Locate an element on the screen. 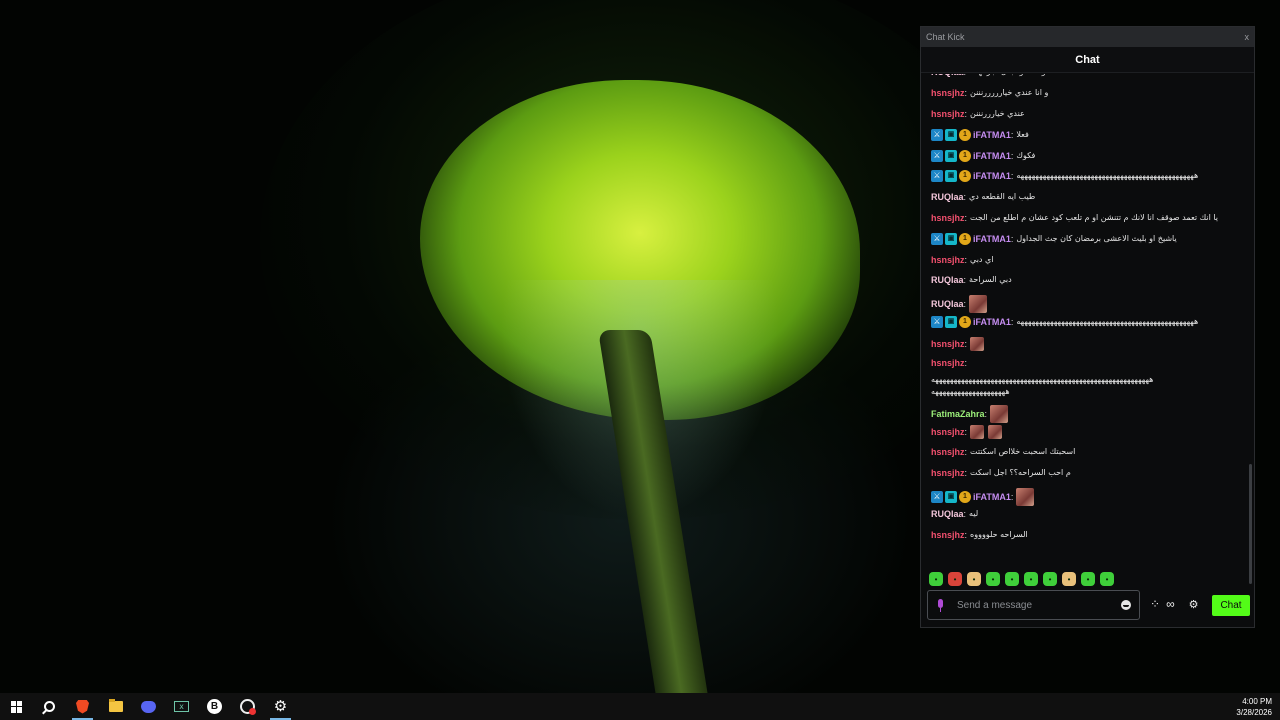 This screenshot has height=720, width=1280. chat-message: hsnsjhz: م احب السراحه؟؟ اجل اسكت is located at coordinates (1089, 473).